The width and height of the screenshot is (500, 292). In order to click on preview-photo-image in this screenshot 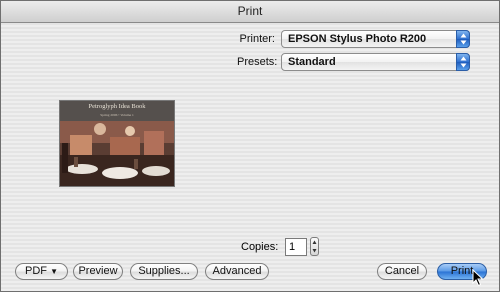, I will do `click(117, 153)`.